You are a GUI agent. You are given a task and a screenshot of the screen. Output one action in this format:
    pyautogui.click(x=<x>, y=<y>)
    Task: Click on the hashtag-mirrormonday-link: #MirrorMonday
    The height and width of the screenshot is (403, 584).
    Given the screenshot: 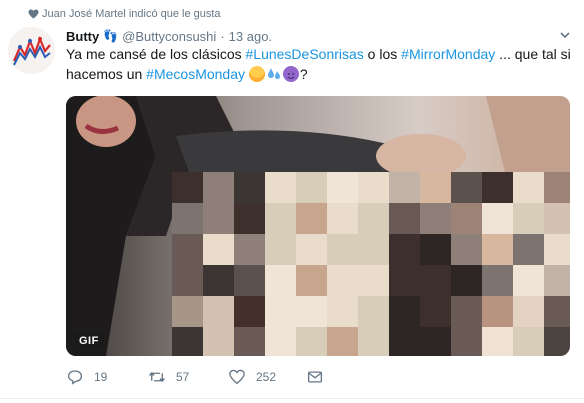 What is the action you would take?
    pyautogui.click(x=448, y=54)
    